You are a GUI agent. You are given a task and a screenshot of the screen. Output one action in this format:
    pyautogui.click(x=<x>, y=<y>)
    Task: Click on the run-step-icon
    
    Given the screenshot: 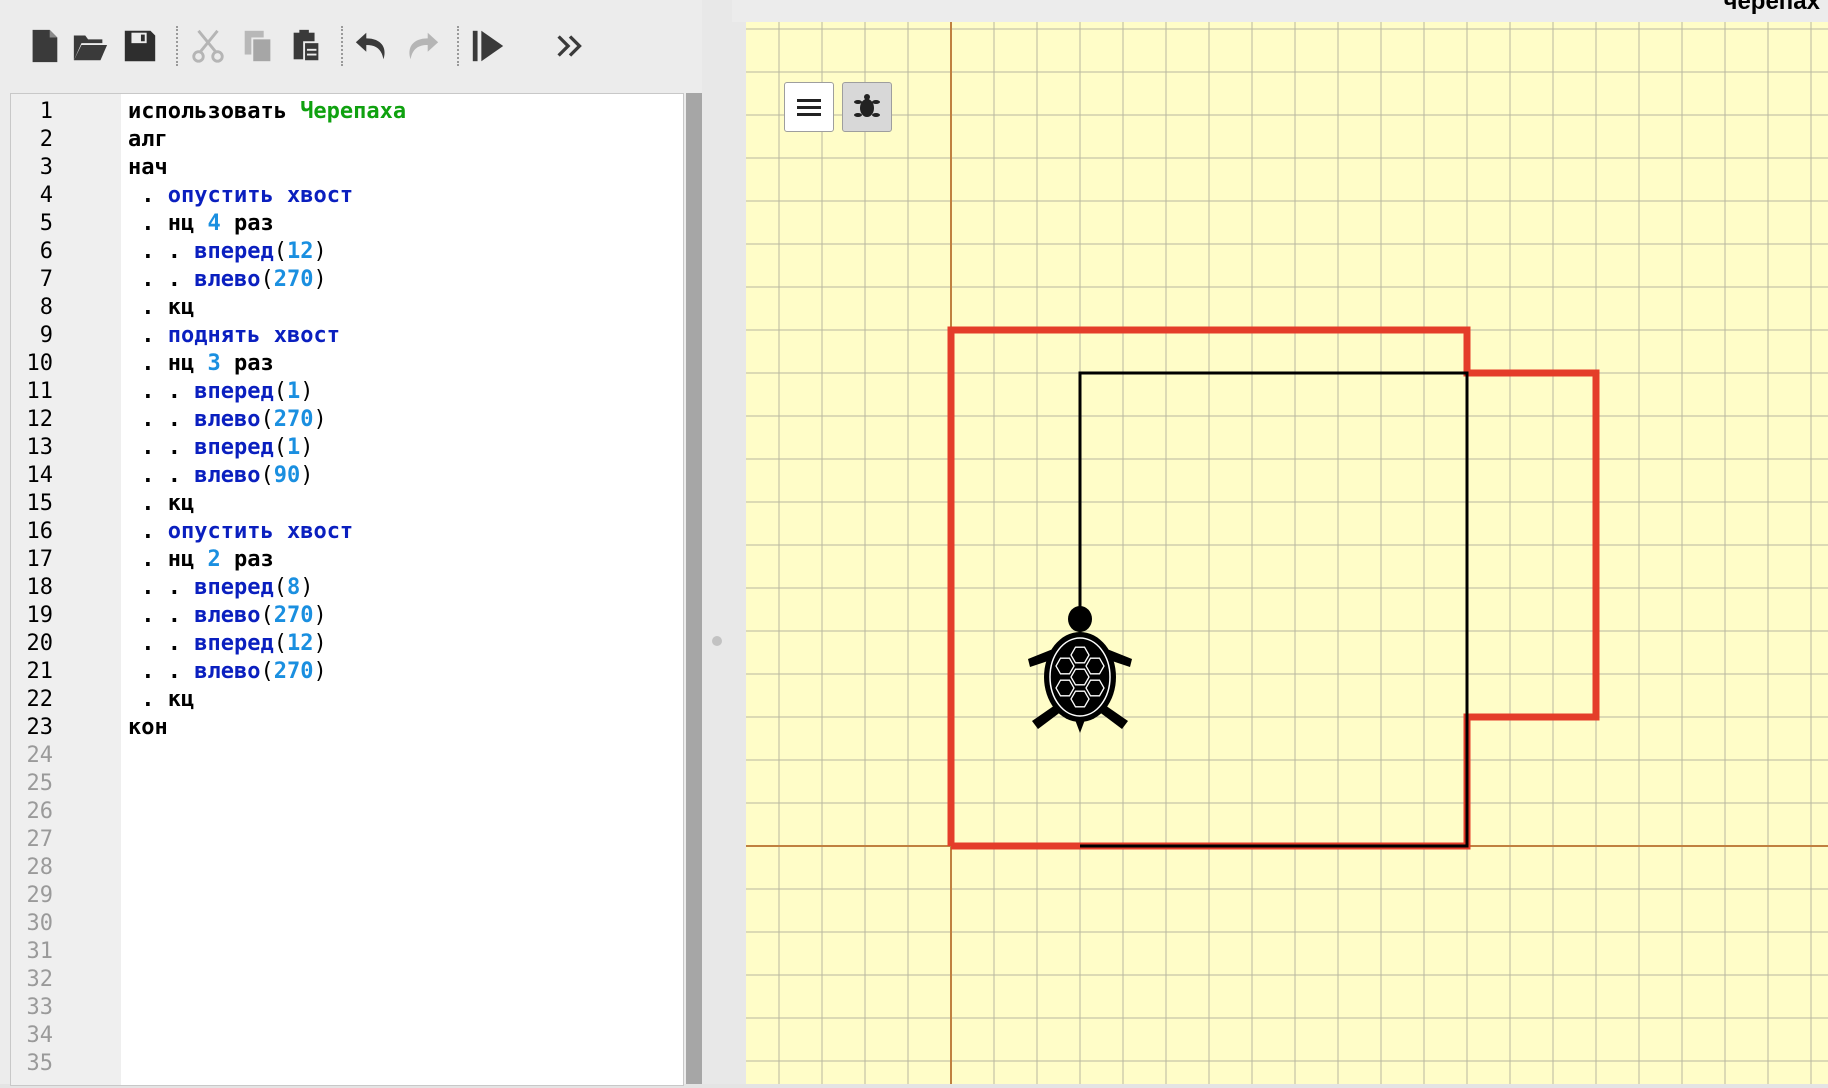 What is the action you would take?
    pyautogui.click(x=488, y=46)
    